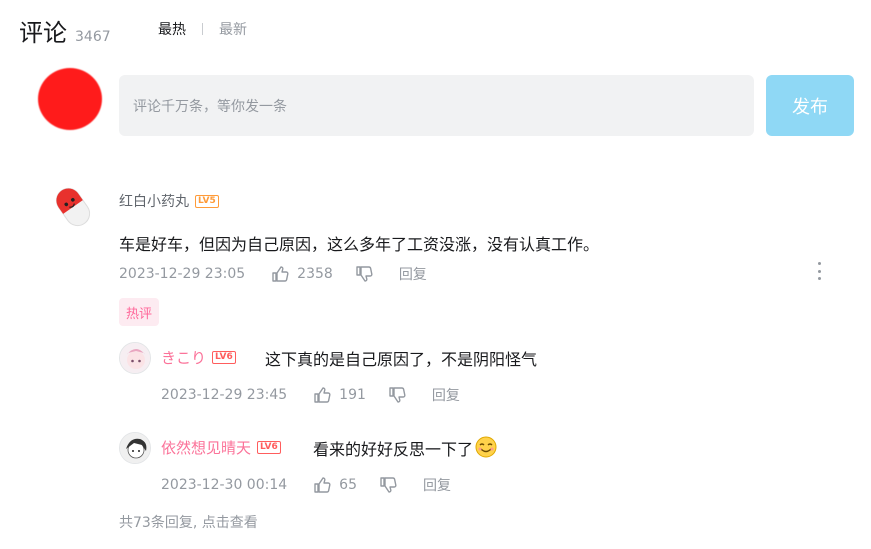 The width and height of the screenshot is (871, 549). What do you see at coordinates (210, 106) in the screenshot?
I see `comment-input-placeholder: 评论千万条，等你发一条` at bounding box center [210, 106].